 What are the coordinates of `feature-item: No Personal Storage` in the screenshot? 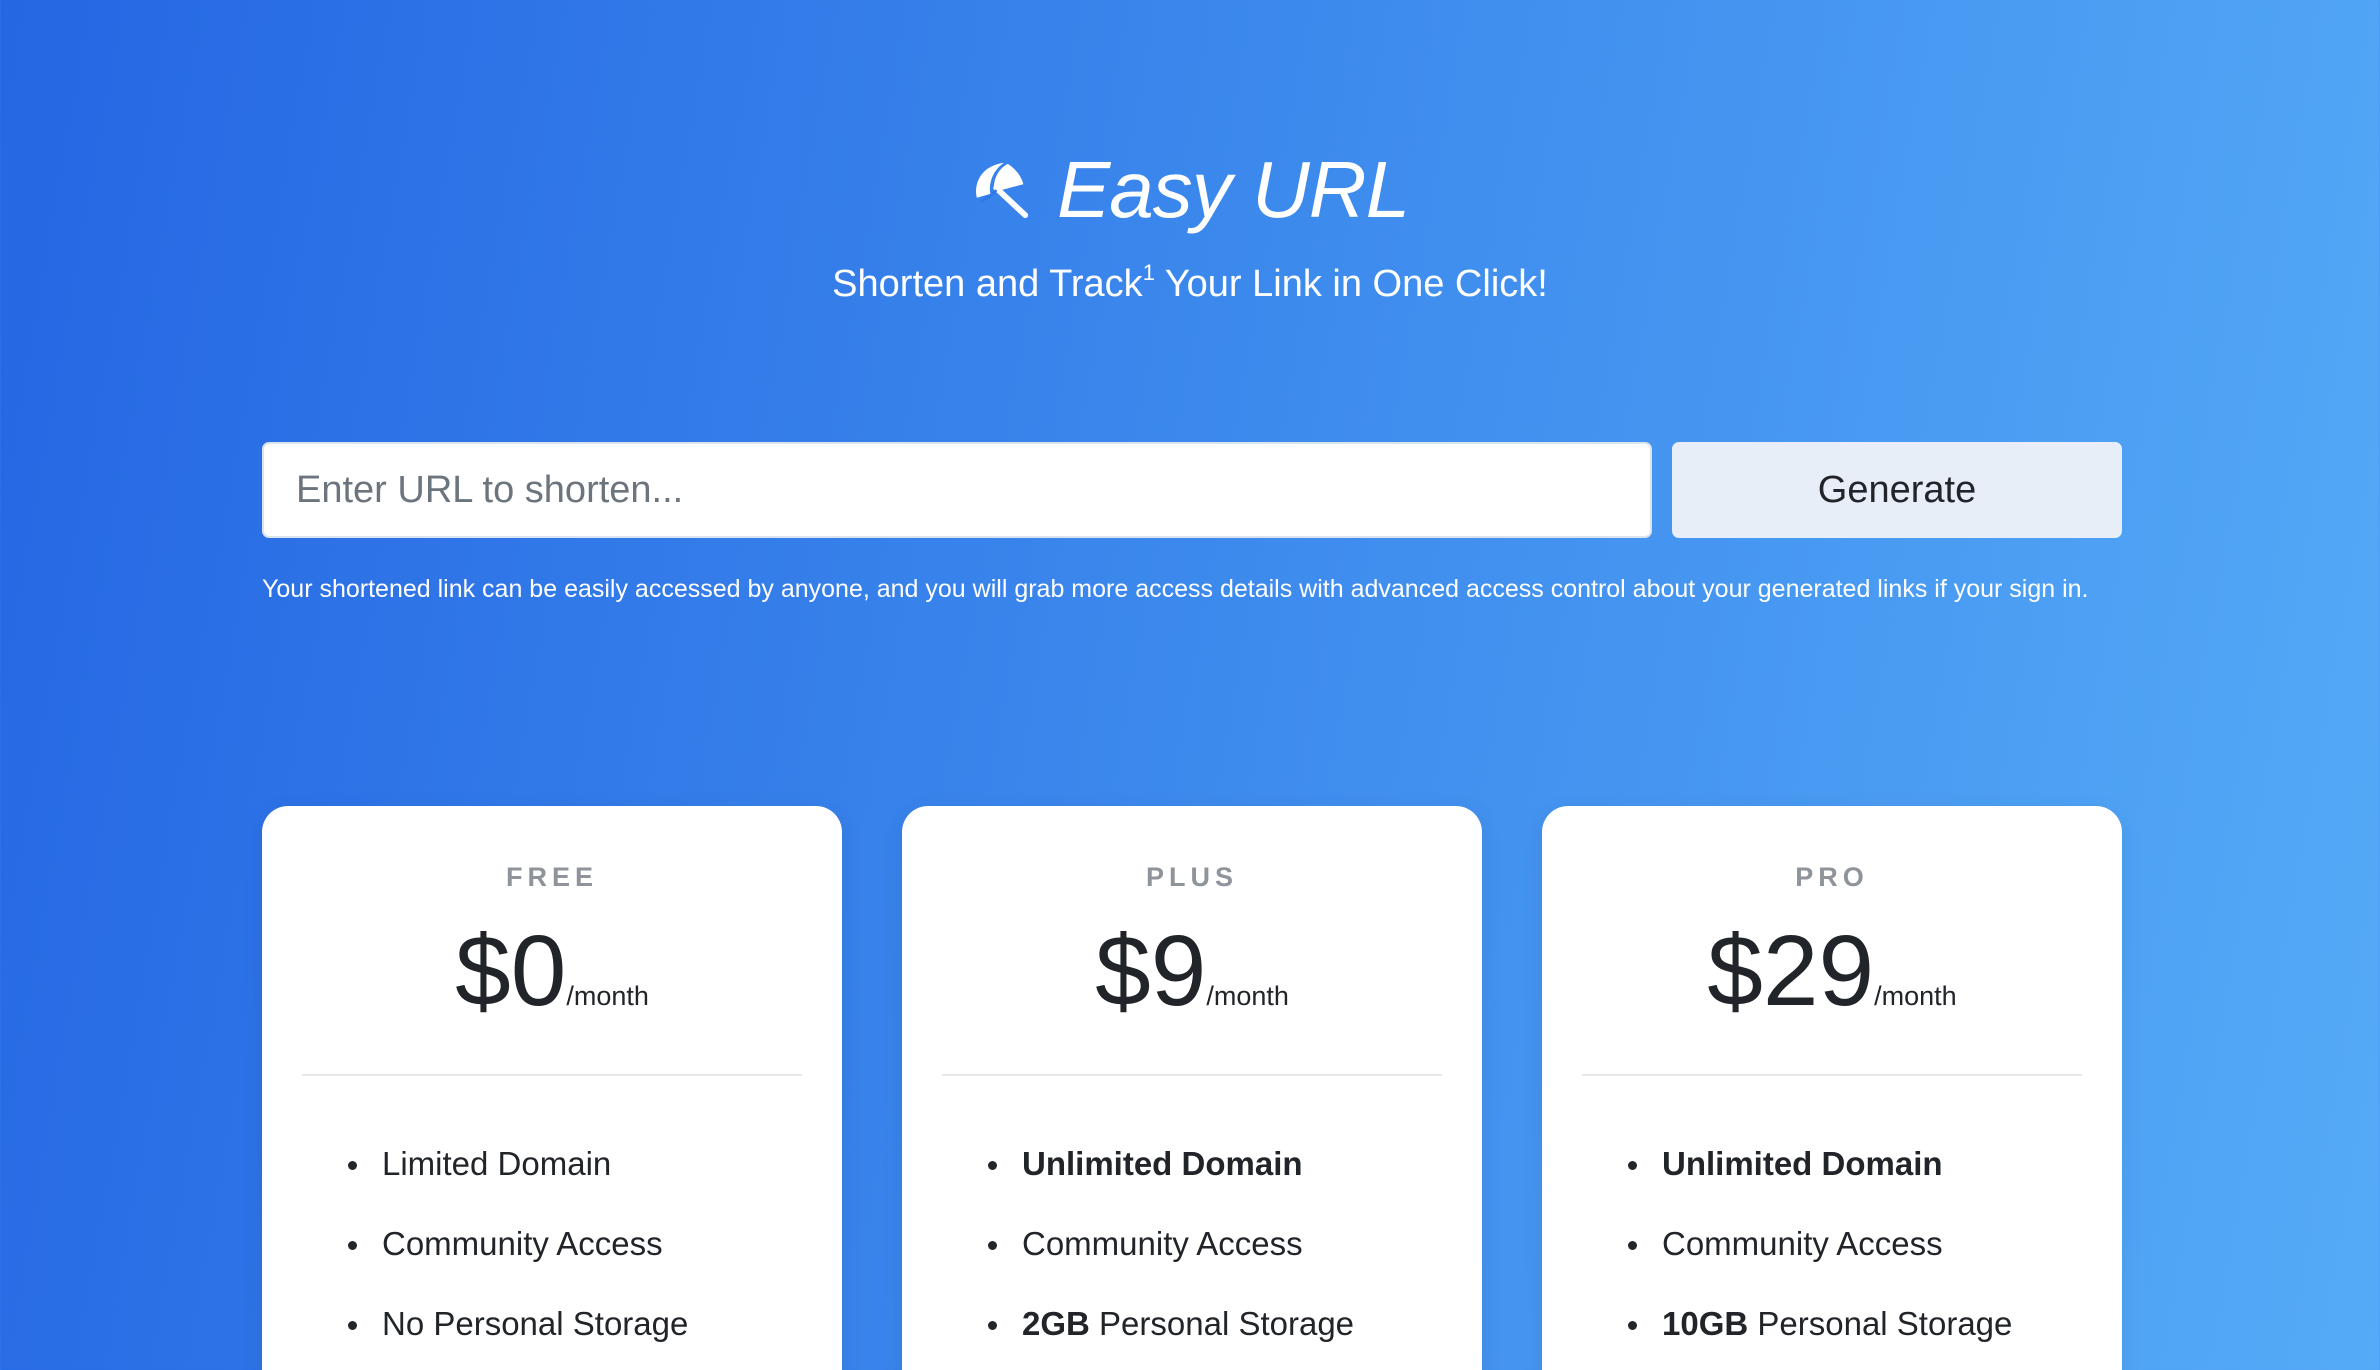 It's located at (552, 1324).